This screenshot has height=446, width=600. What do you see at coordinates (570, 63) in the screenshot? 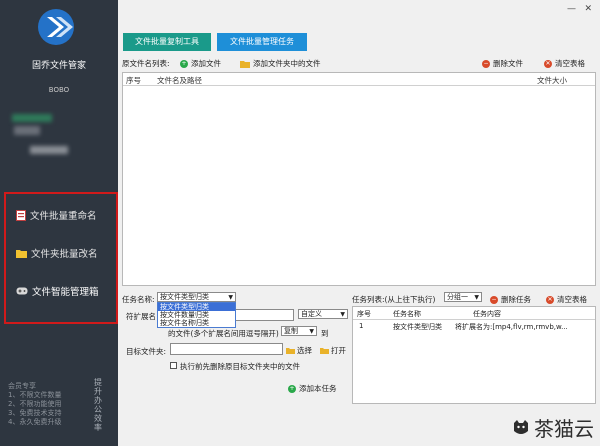
I see `clear-table-label: 清空表格` at bounding box center [570, 63].